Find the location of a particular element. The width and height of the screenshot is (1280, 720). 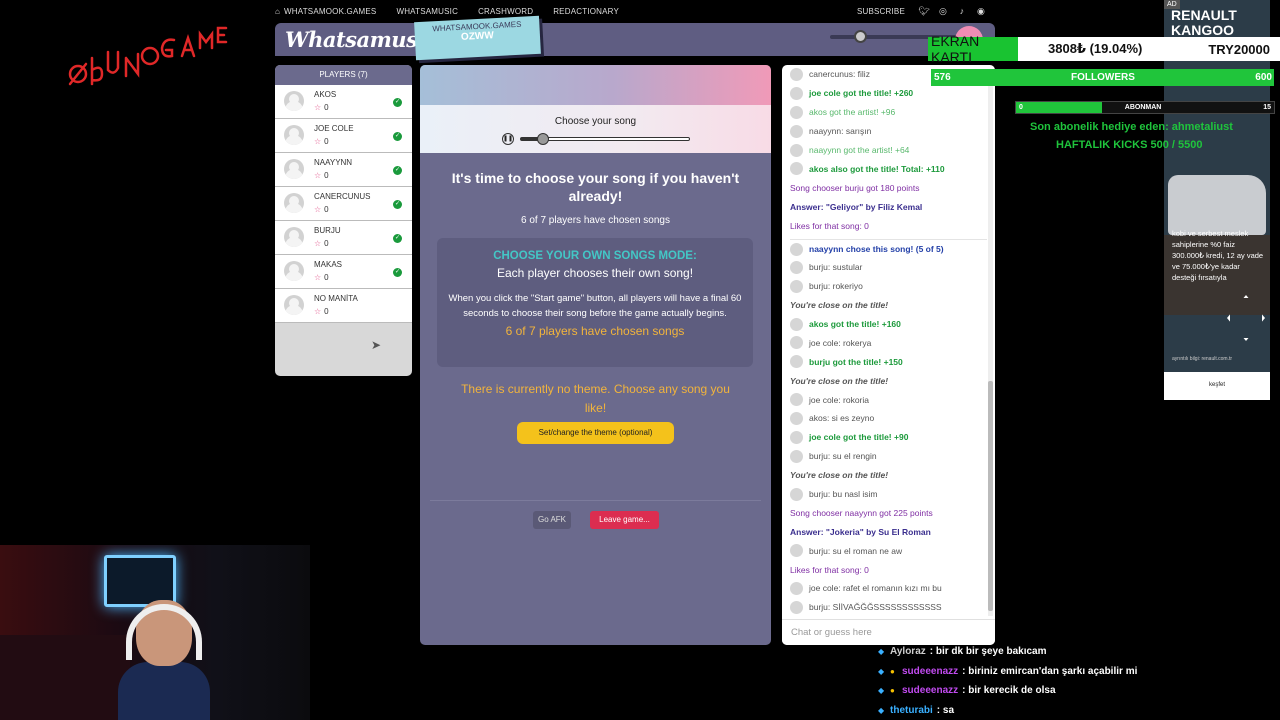

player-name: JOE COLE is located at coordinates (334, 128).